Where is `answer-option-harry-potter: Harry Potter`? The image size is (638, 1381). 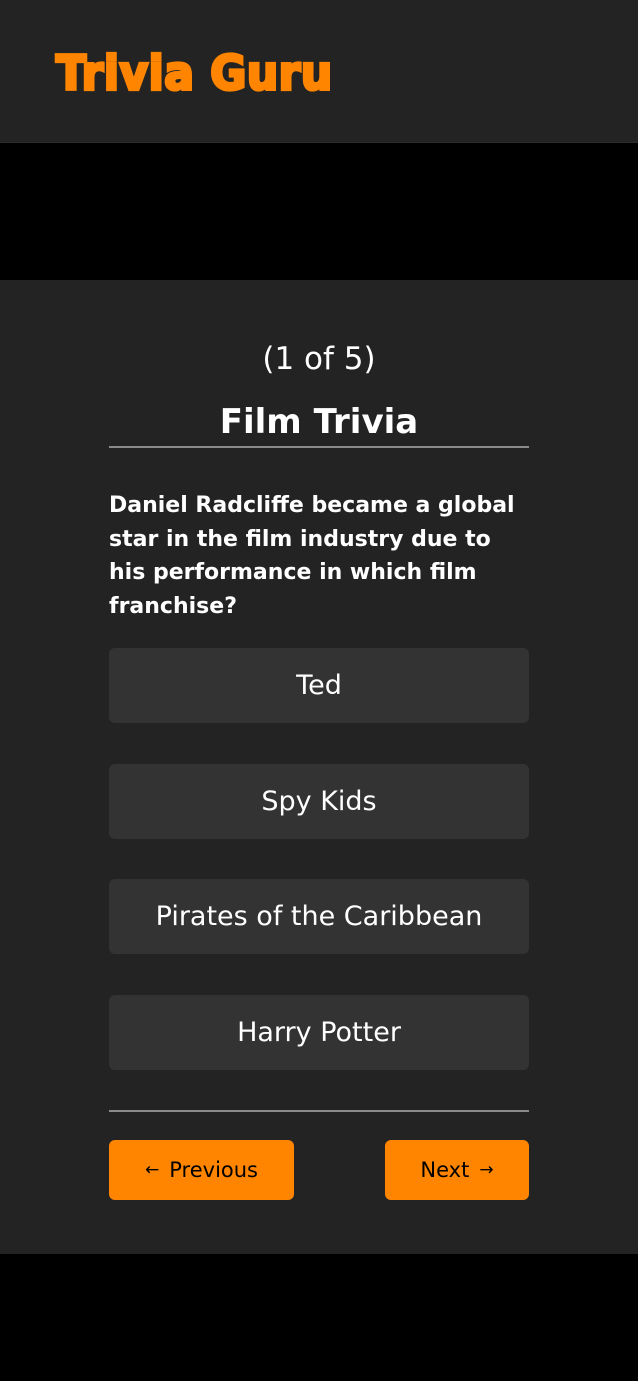
answer-option-harry-potter: Harry Potter is located at coordinates (319, 1032).